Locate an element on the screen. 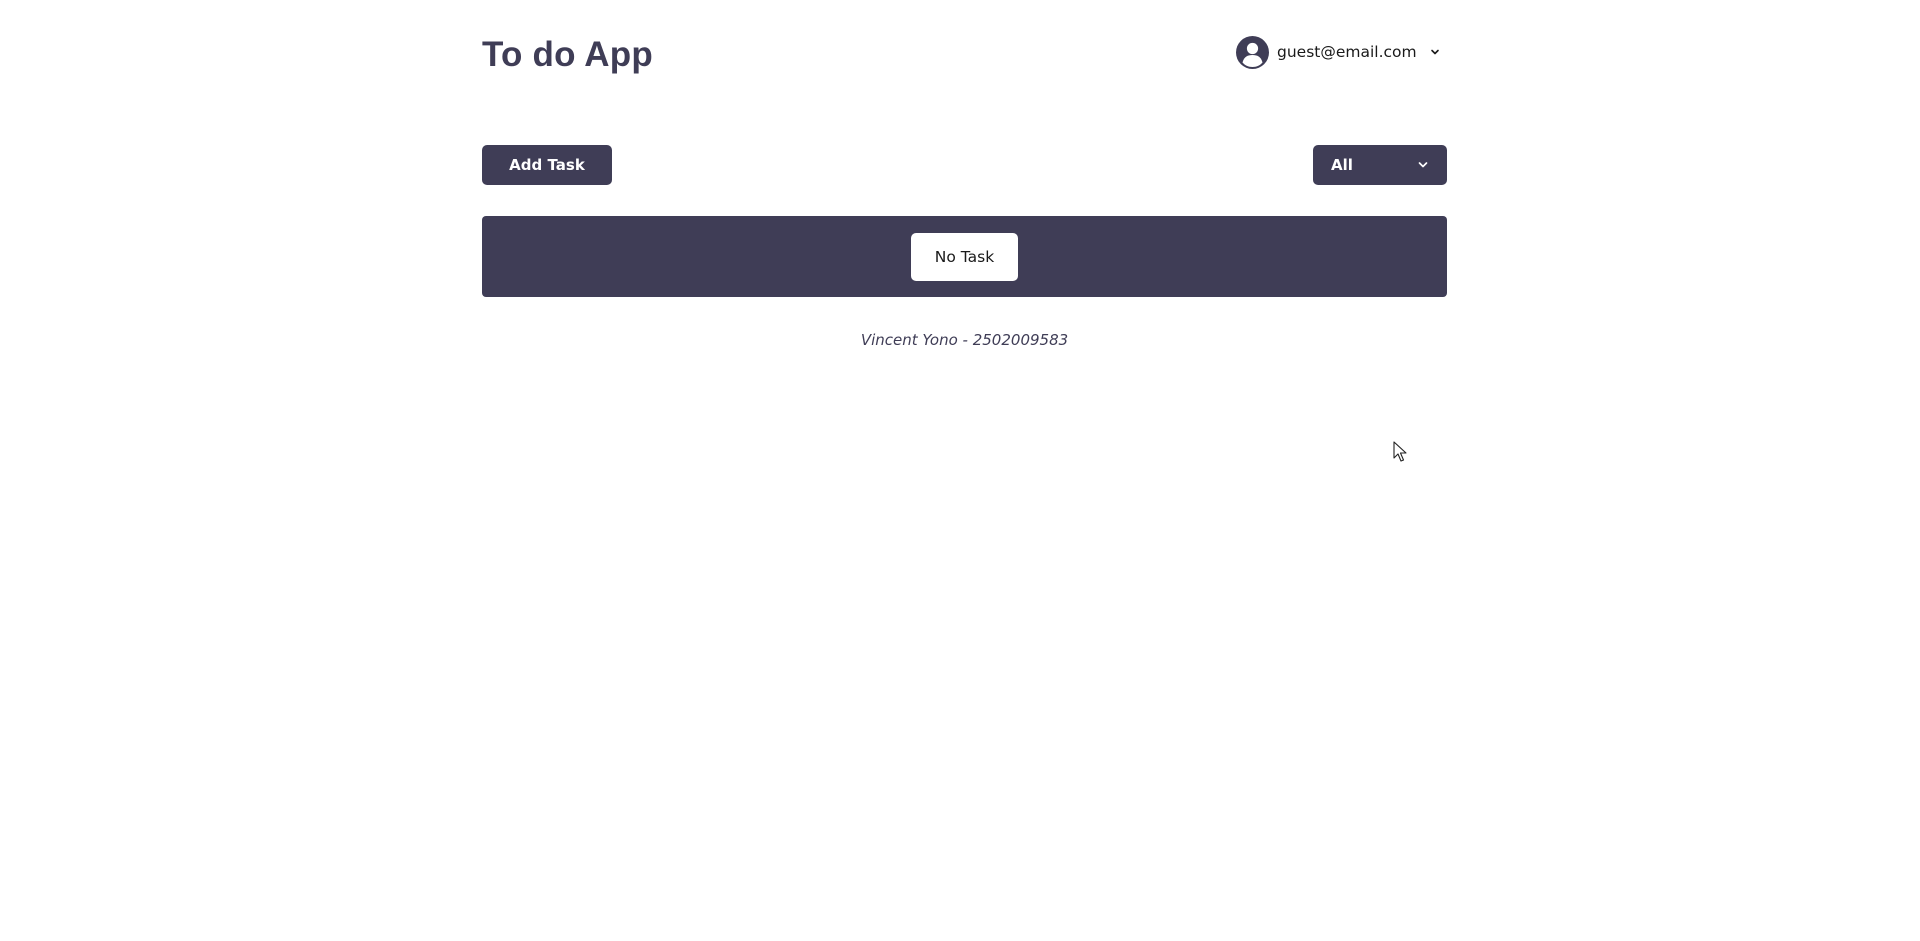 The image size is (1920, 941). user-menu-button: guest@email.com is located at coordinates (1338, 52).